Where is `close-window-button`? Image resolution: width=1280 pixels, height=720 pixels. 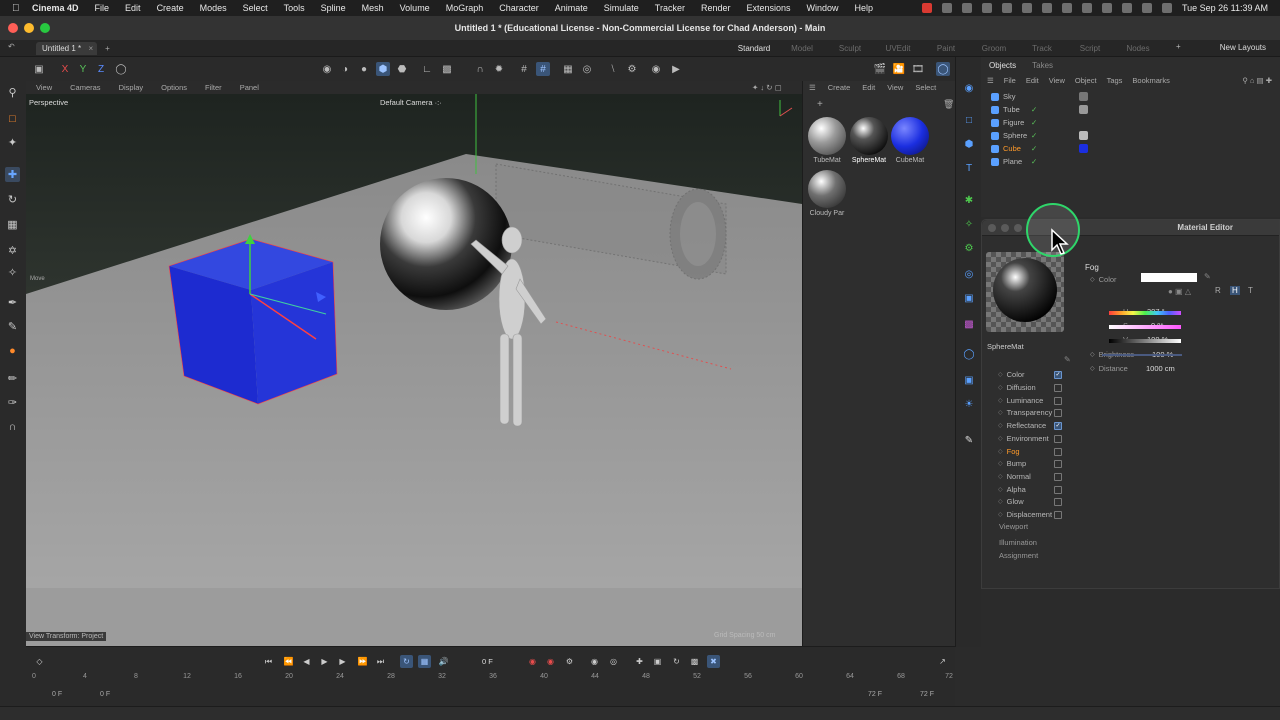 close-window-button is located at coordinates (13, 28).